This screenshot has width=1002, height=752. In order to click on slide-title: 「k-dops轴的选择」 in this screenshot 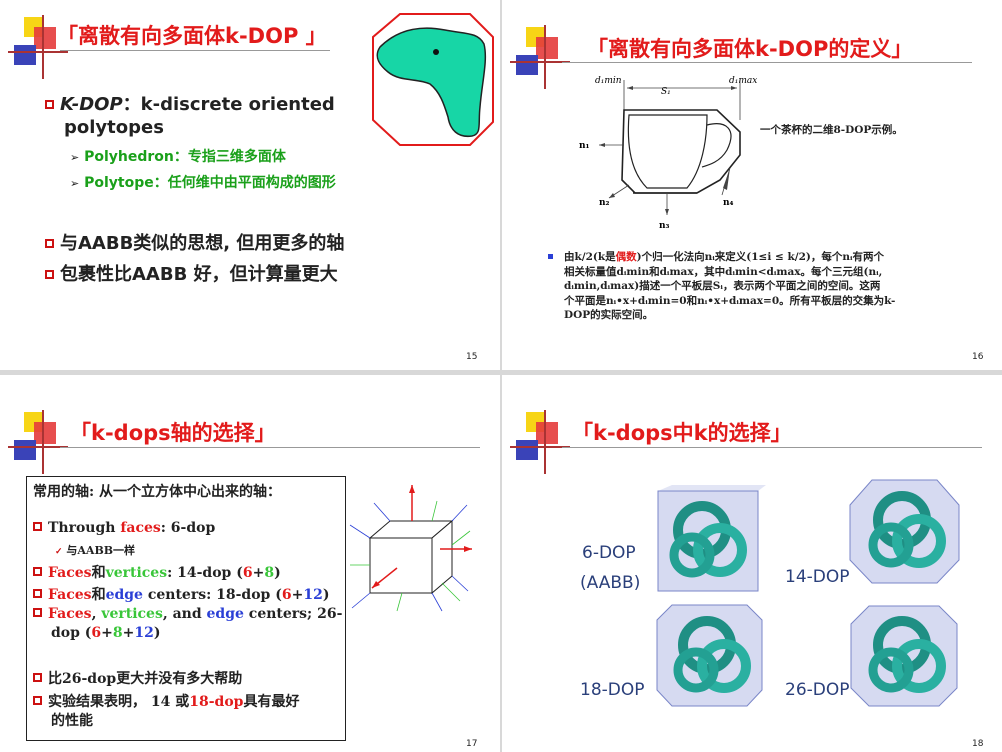, I will do `click(173, 433)`.